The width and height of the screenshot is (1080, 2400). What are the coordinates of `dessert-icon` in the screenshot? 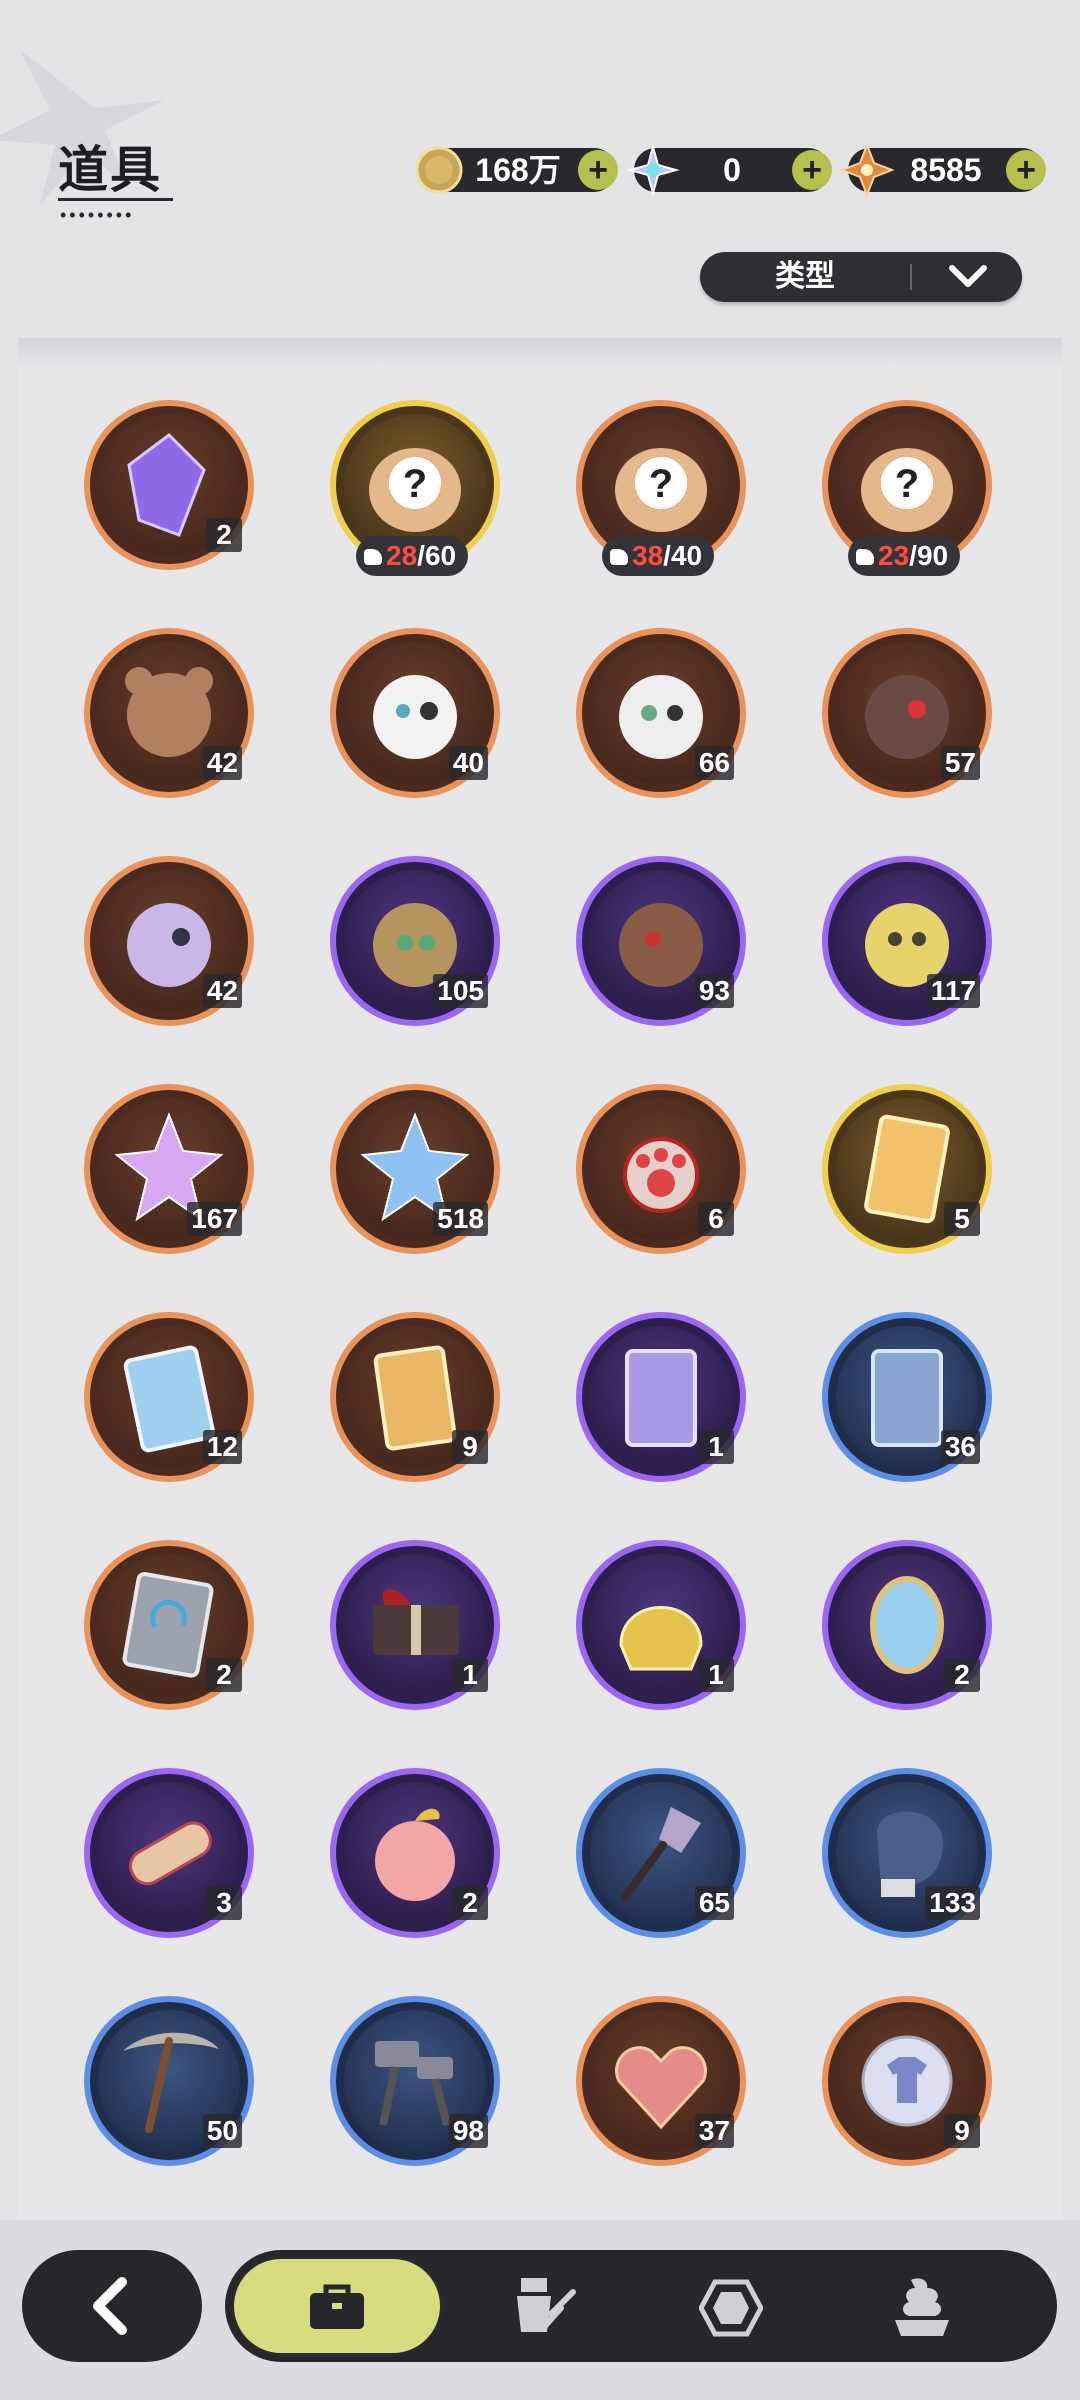 It's located at (922, 2307).